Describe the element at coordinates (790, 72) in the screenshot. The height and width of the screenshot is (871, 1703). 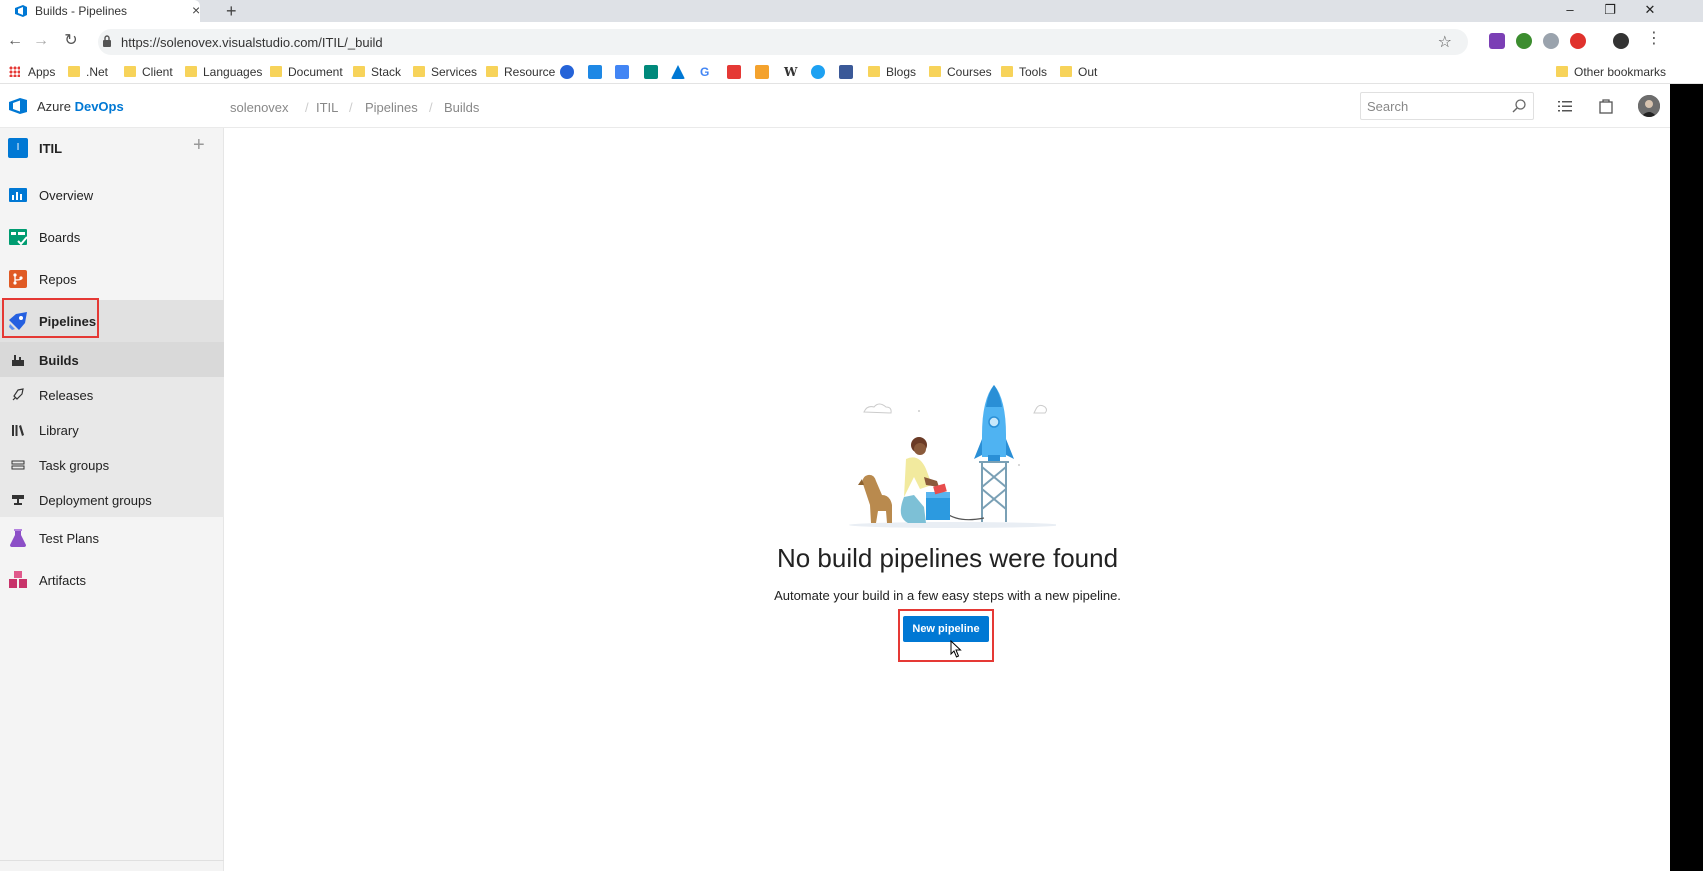
I see `wikipedia-bookmark-icon: W` at that location.